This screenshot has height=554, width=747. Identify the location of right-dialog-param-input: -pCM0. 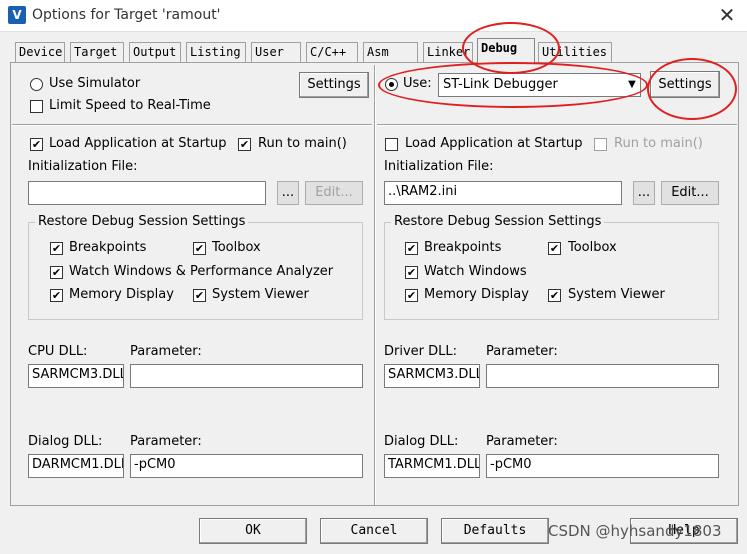
(602, 466).